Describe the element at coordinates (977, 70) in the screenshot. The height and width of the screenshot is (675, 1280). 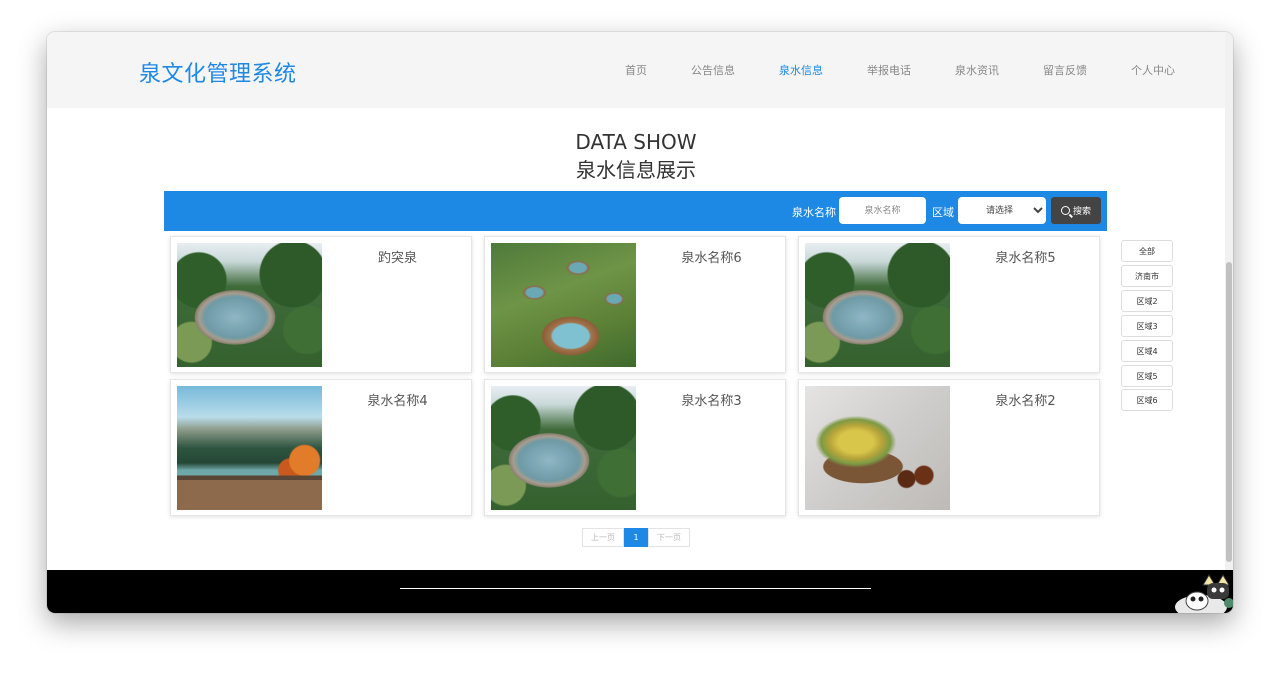
I see `nav-item-spring-news: 泉水资讯` at that location.